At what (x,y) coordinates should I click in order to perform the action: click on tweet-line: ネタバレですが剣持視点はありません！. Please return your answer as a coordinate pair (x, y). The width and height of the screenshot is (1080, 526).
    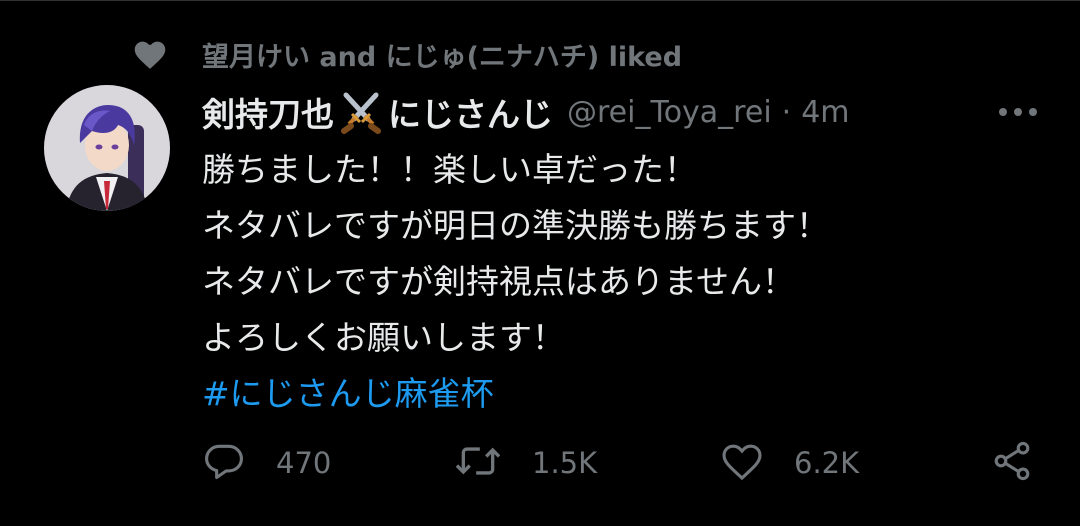
    Looking at the image, I should click on (499, 281).